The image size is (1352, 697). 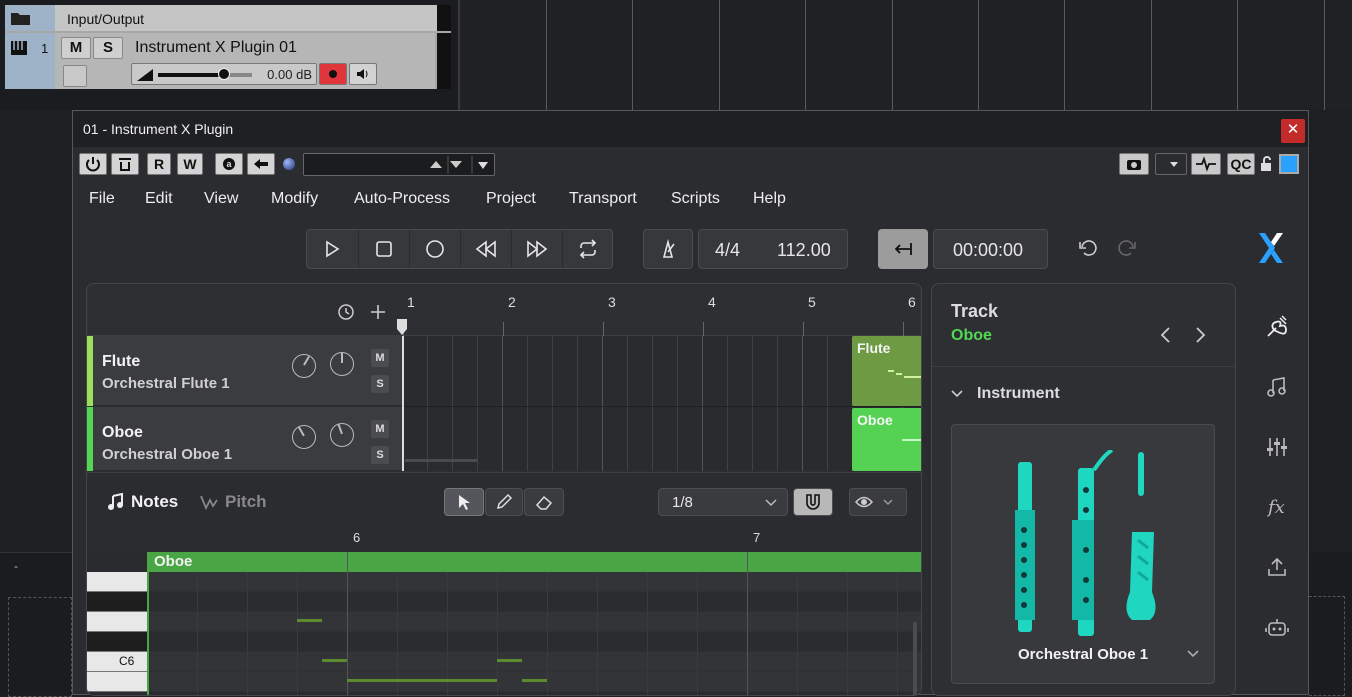 I want to click on instrument-picker: Orchestral Oboe 1, so click(x=1083, y=554).